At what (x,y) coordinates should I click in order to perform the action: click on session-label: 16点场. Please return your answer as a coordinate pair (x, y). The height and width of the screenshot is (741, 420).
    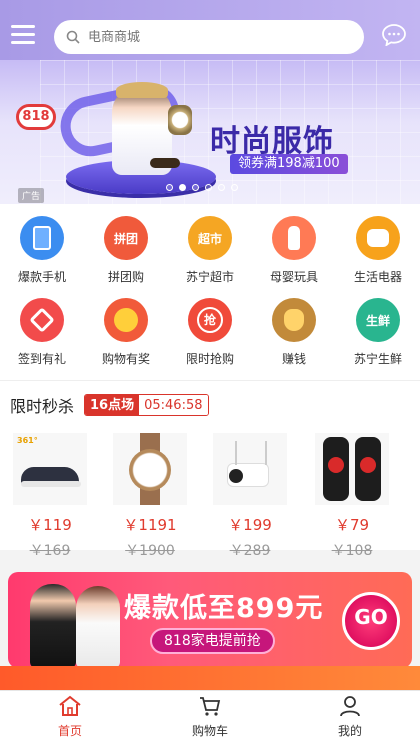
    Looking at the image, I should click on (112, 405).